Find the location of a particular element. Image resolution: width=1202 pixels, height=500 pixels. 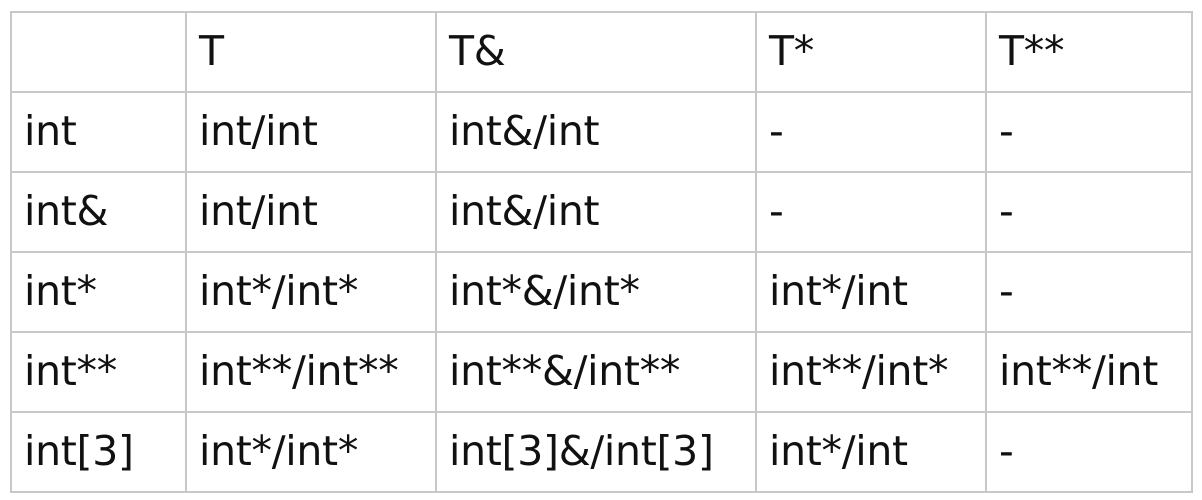

cell-int-ptr-t-ptr: int*/int is located at coordinates (871, 292).